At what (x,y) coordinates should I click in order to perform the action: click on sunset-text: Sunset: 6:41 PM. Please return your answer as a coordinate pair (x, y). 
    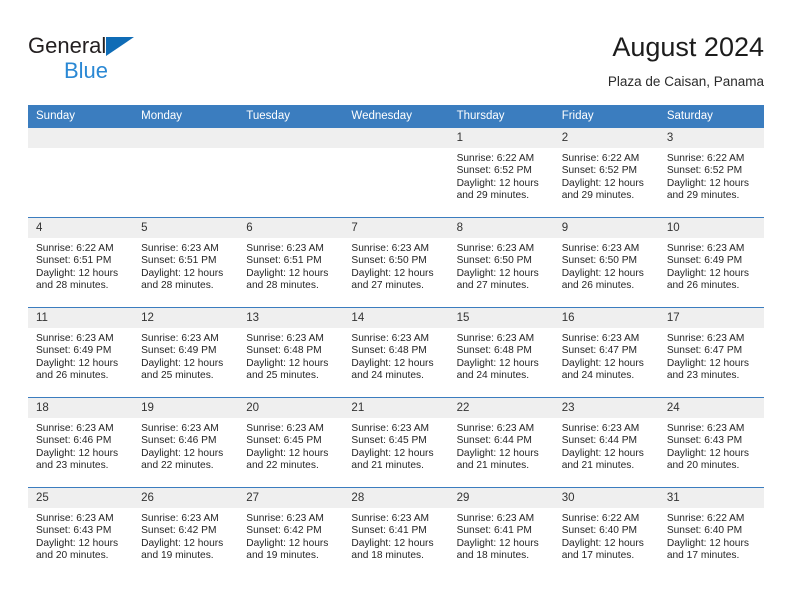
    Looking at the image, I should click on (389, 531).